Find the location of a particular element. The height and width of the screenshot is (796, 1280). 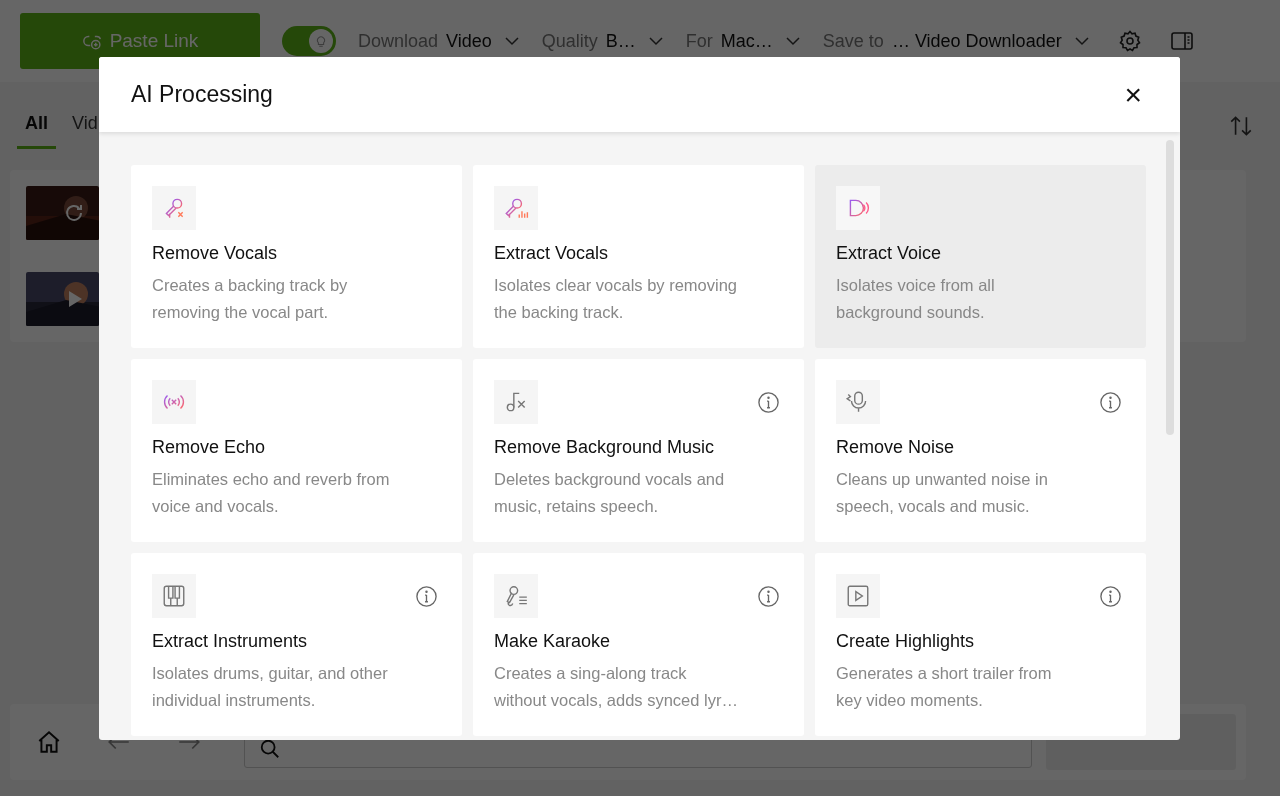

card-description: Deletes background vocals and music, retains speech. is located at coordinates (610, 493).